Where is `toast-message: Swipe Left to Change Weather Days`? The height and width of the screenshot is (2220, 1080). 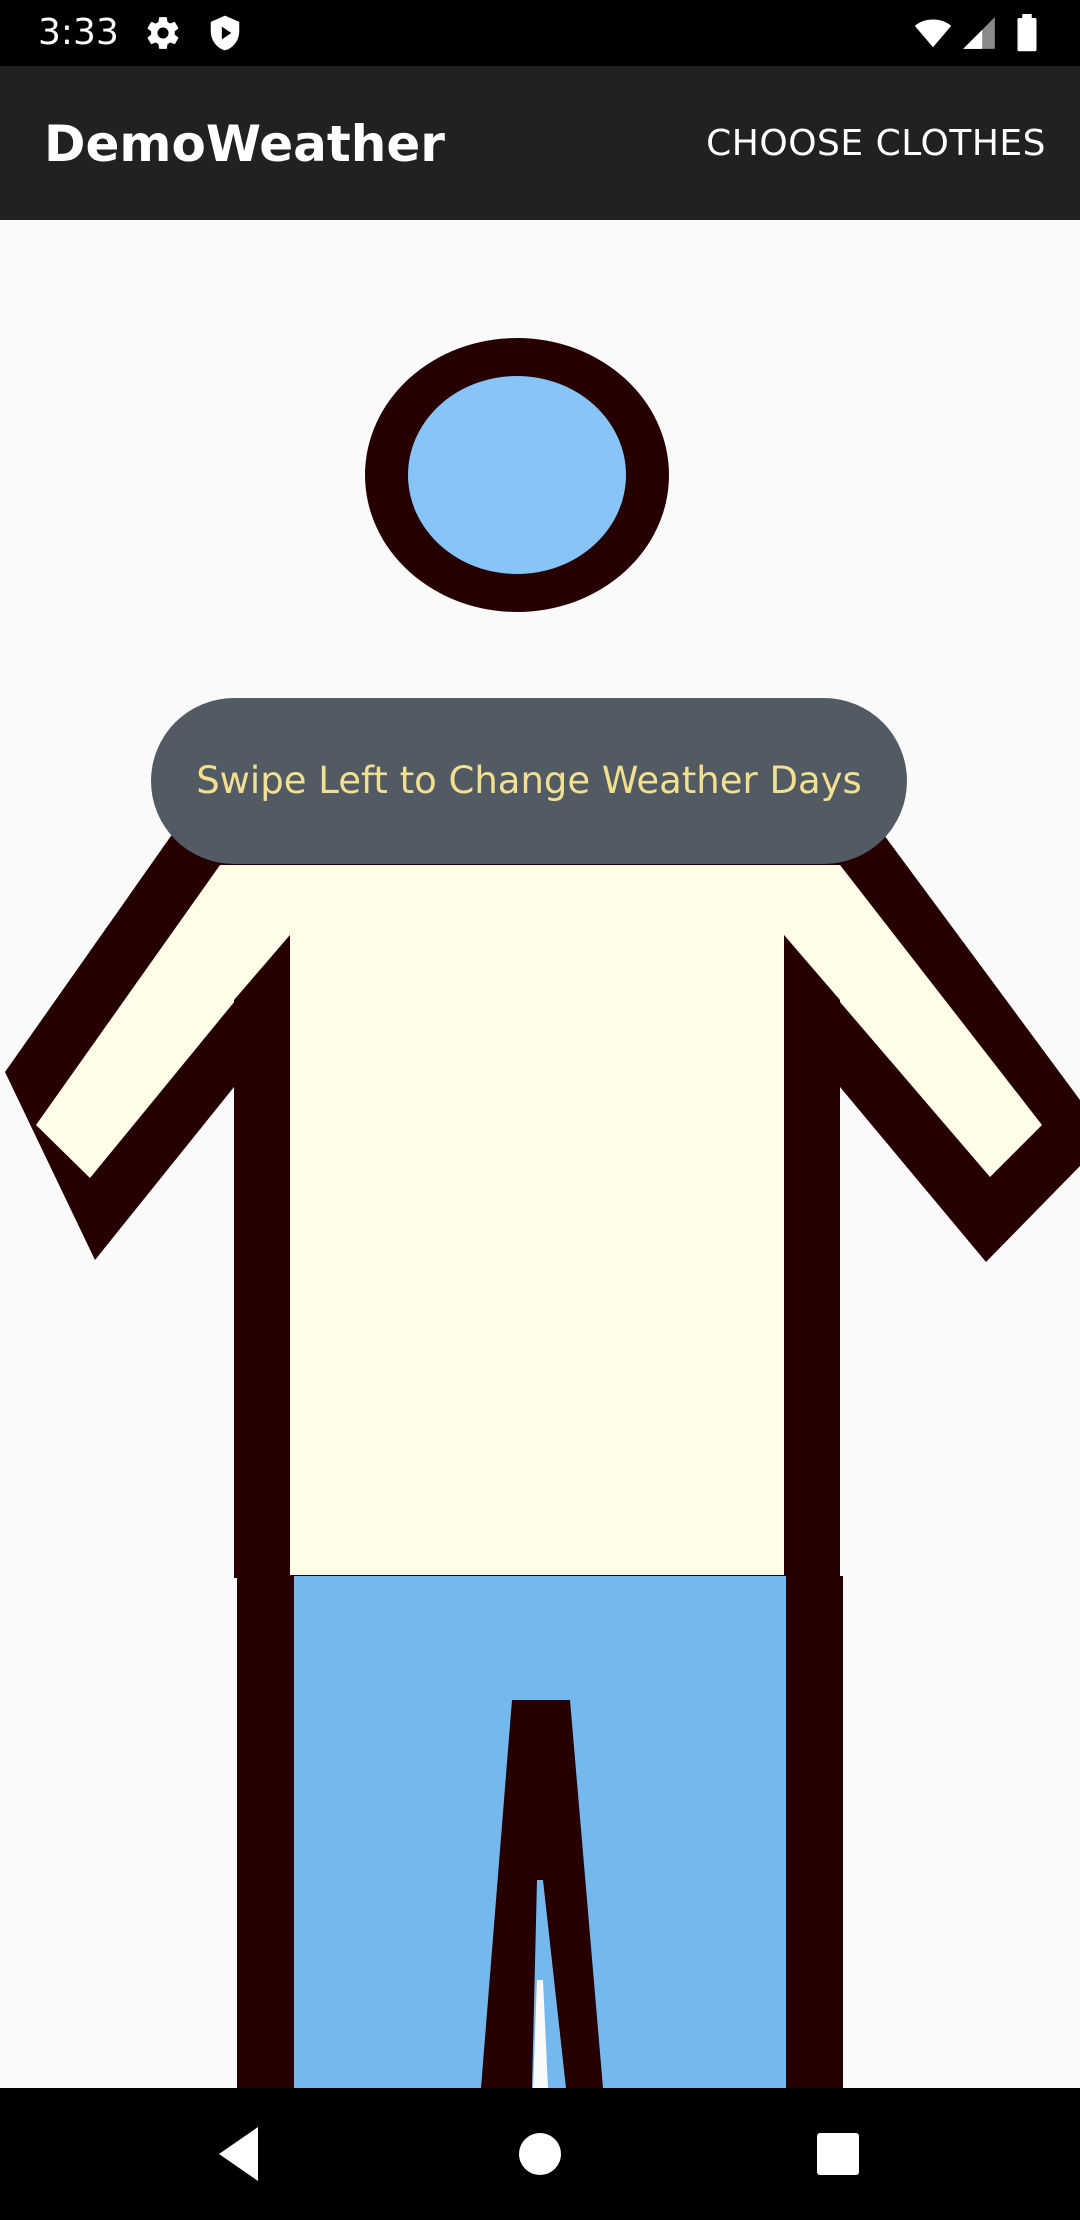 toast-message: Swipe Left to Change Weather Days is located at coordinates (529, 781).